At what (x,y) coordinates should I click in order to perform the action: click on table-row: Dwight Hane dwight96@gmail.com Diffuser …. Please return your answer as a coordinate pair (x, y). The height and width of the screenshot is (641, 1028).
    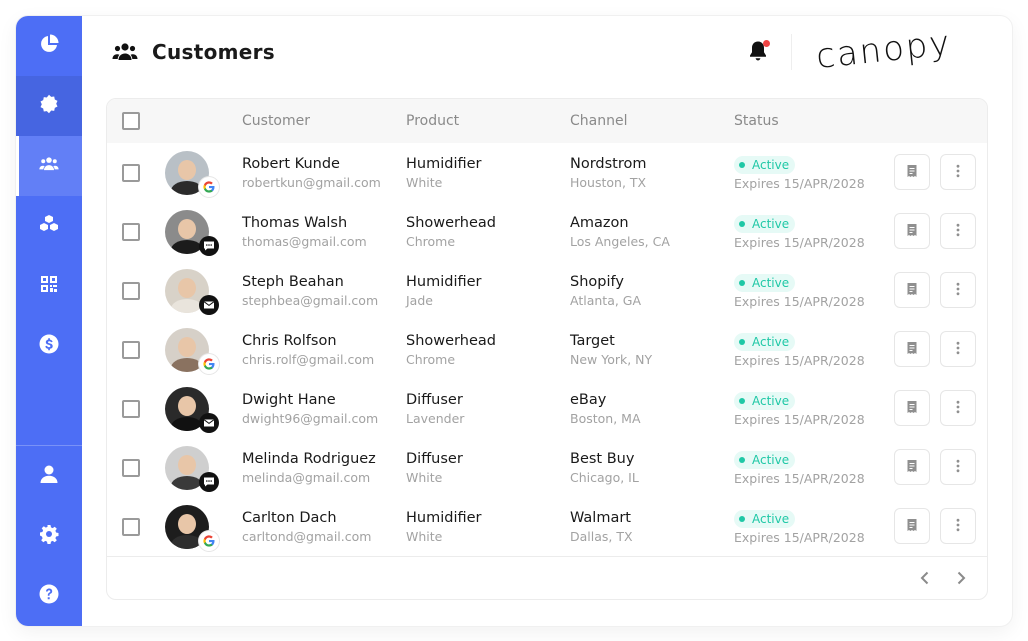
    Looking at the image, I should click on (547, 408).